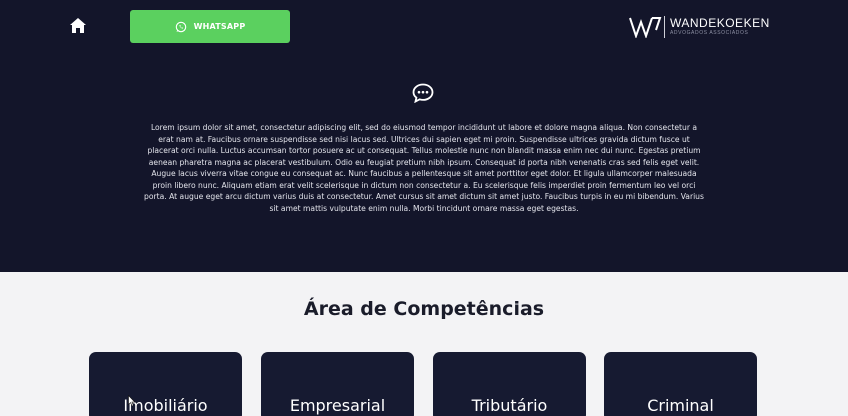  I want to click on logo-mark-icon, so click(645, 28).